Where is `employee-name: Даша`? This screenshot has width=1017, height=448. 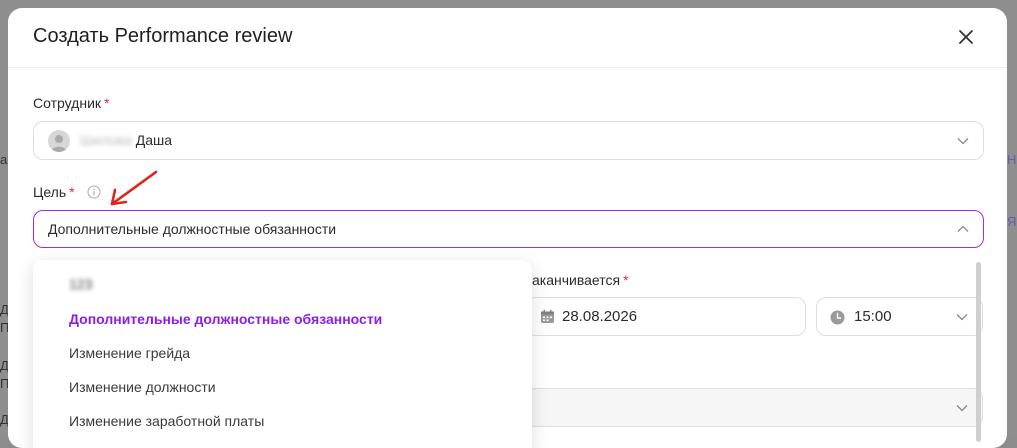 employee-name: Даша is located at coordinates (154, 140).